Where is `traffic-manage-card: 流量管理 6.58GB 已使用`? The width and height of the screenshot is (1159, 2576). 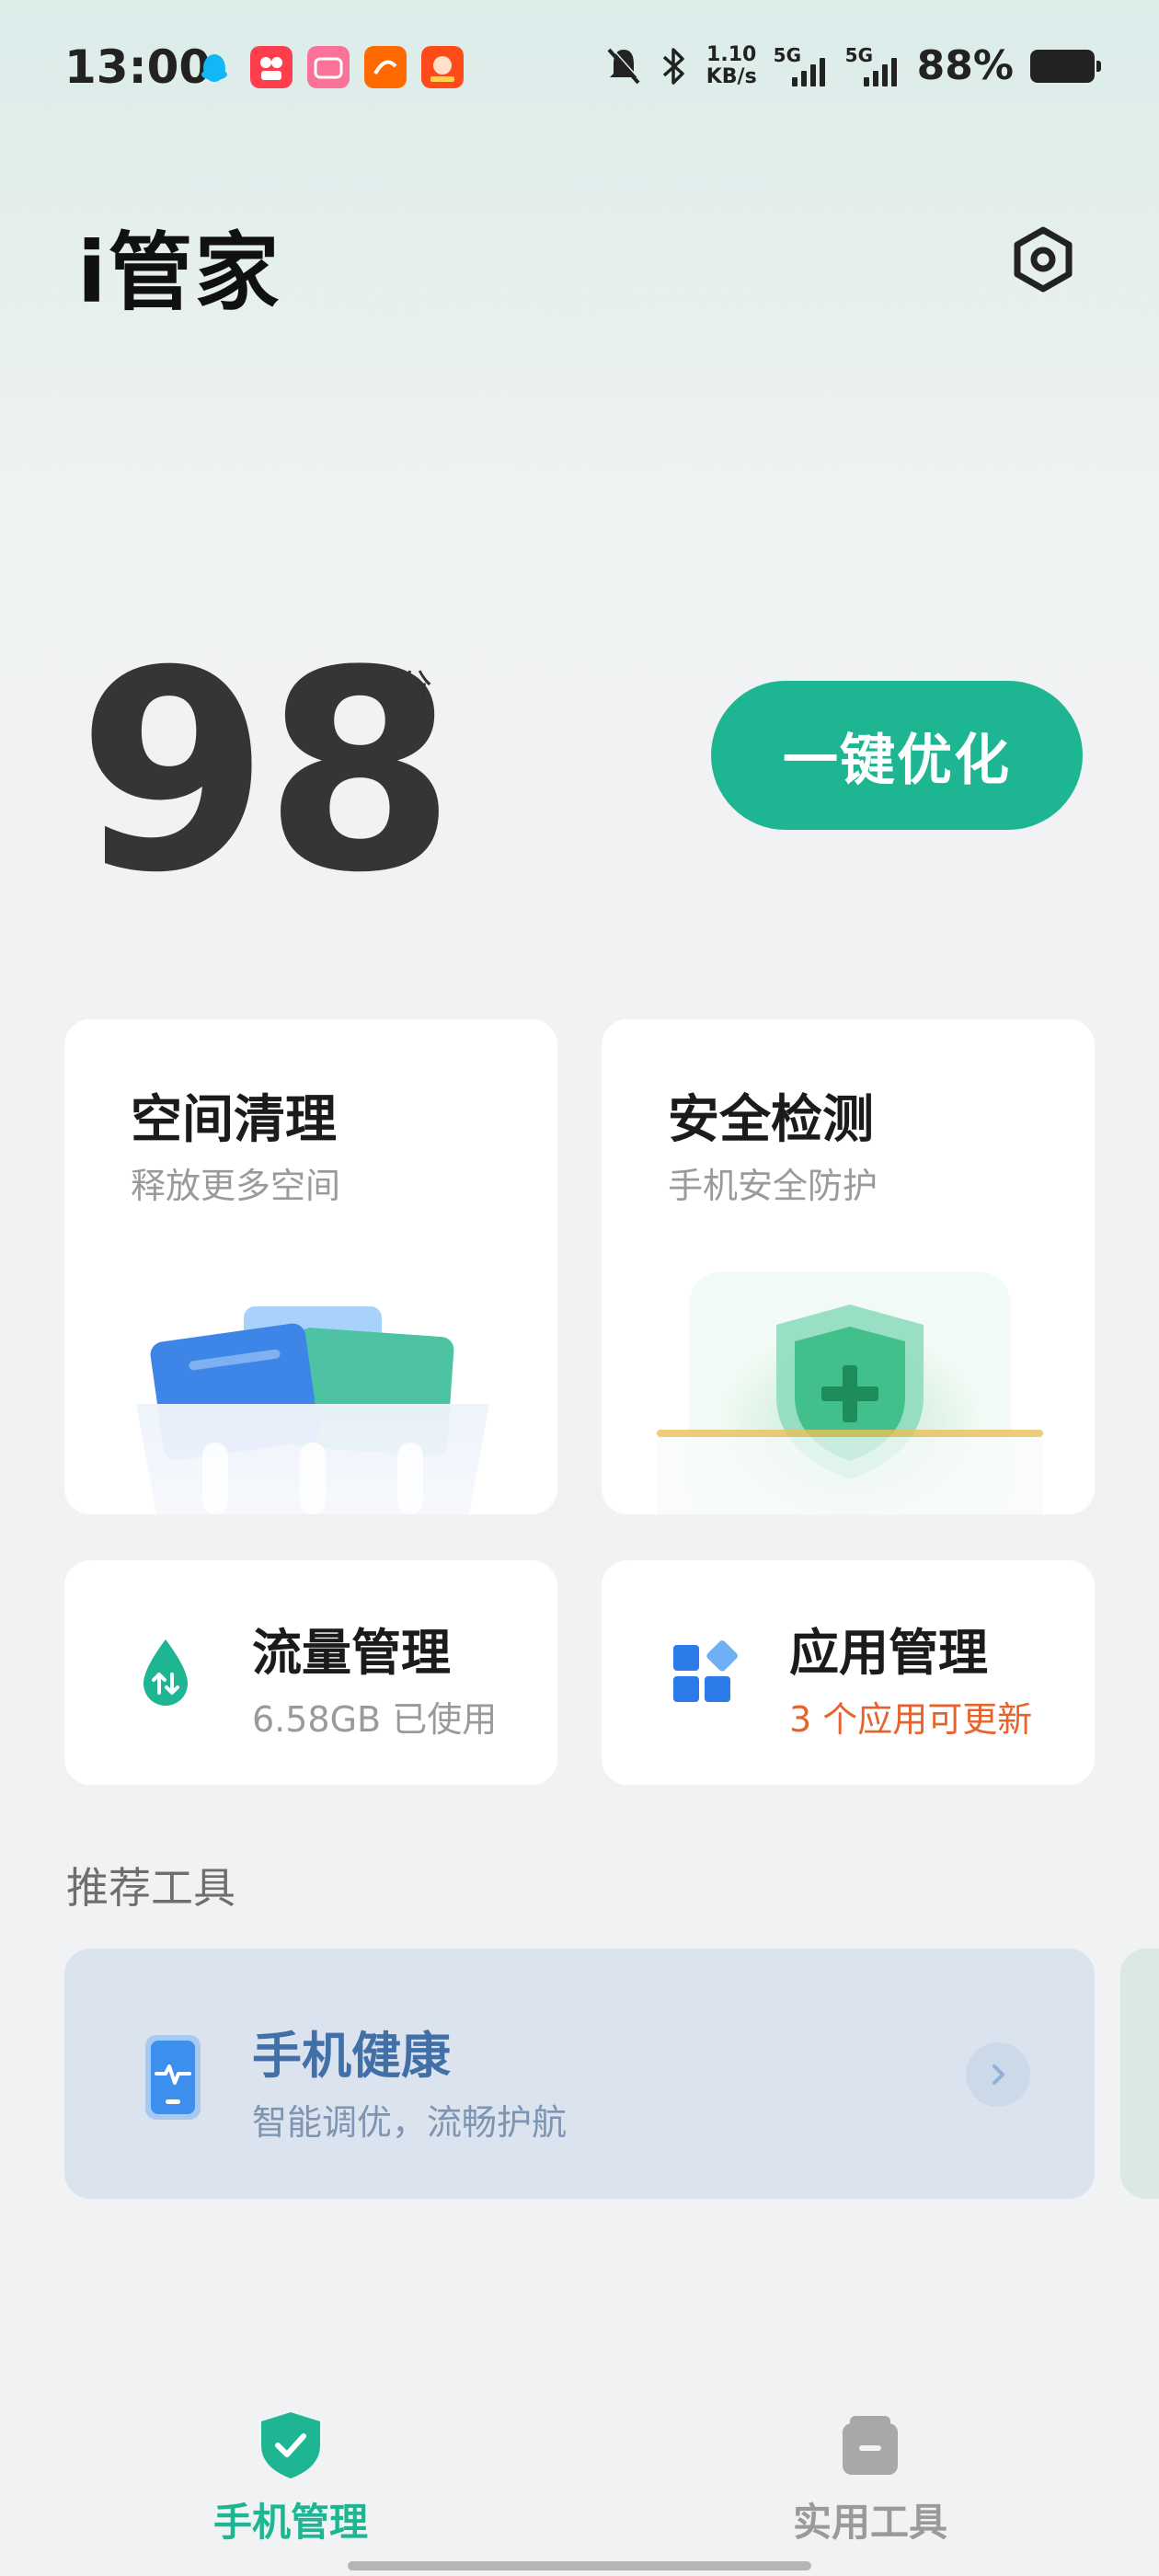 traffic-manage-card: 流量管理 6.58GB 已使用 is located at coordinates (310, 1672).